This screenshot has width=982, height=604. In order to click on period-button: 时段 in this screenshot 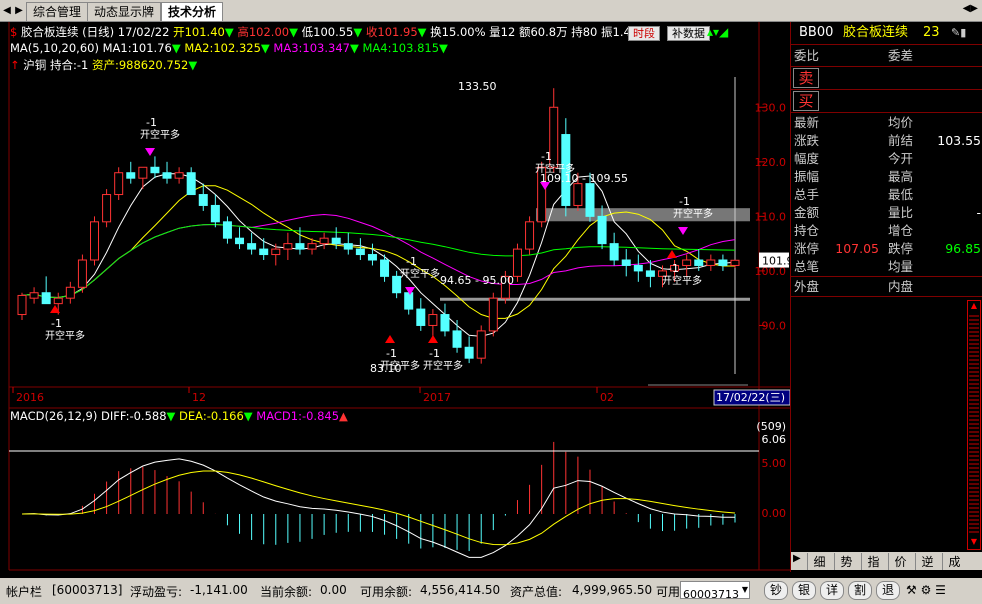, I will do `click(644, 33)`.